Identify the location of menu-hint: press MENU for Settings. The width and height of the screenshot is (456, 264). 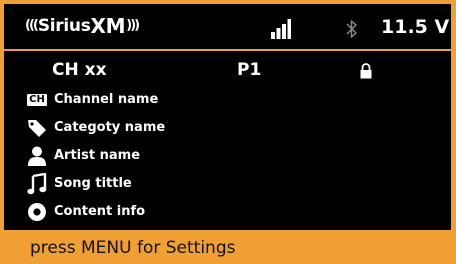
(133, 248).